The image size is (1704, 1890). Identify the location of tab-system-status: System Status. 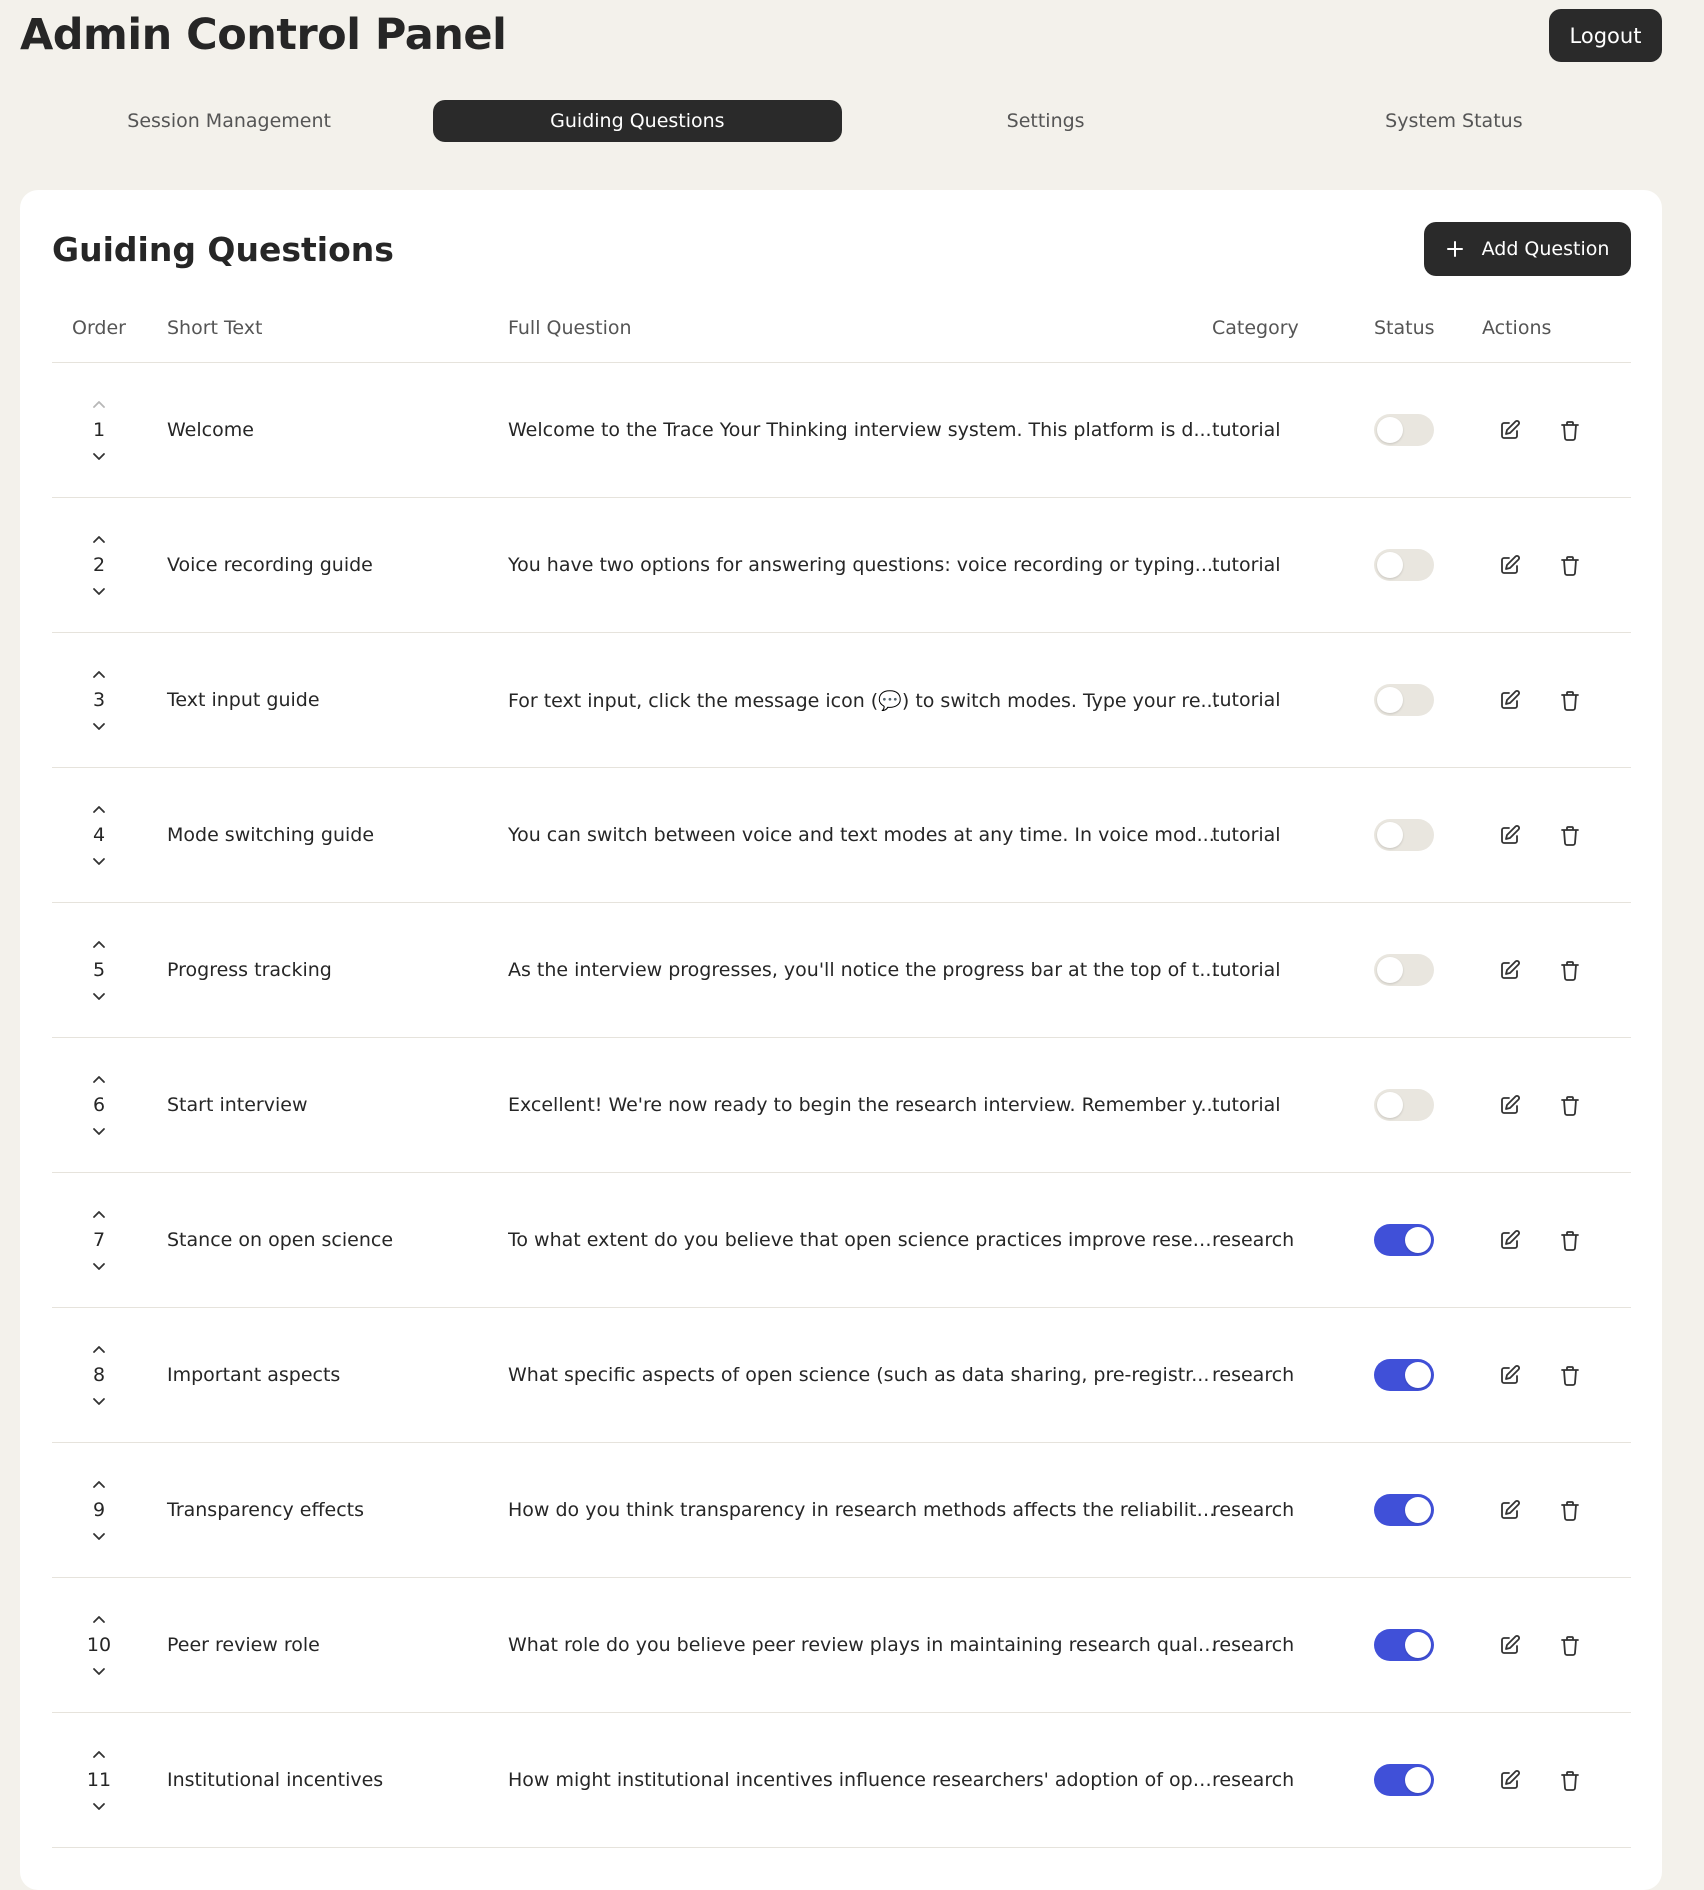
(1454, 121).